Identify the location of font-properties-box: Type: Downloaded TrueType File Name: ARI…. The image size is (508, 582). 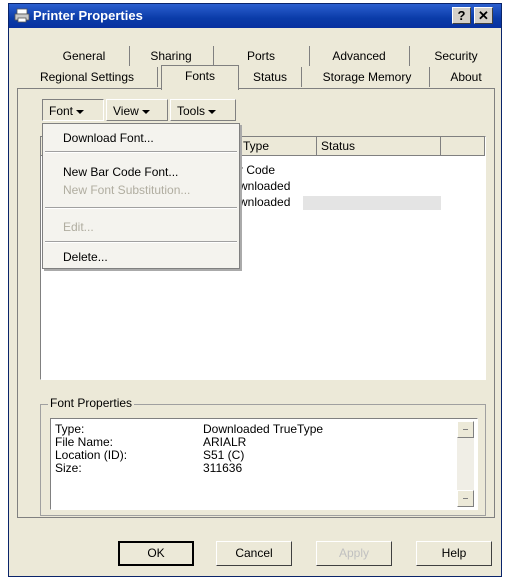
(264, 464).